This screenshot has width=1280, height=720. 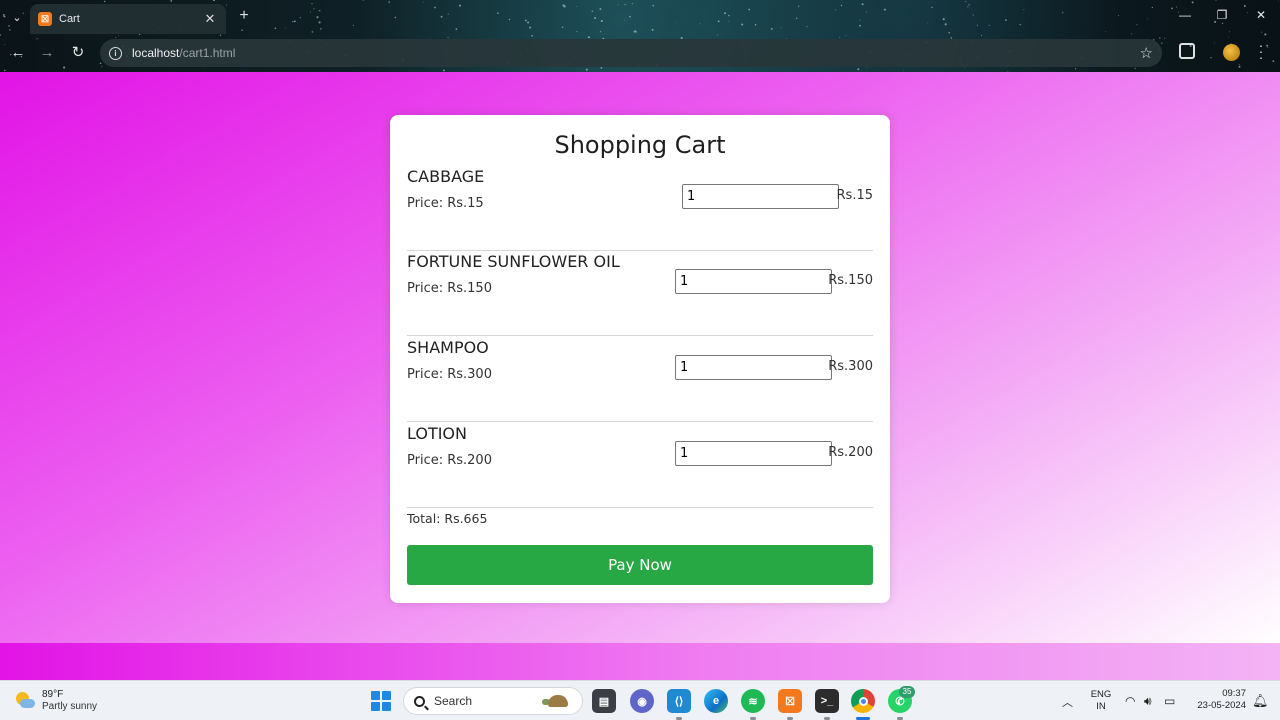 I want to click on xampp-icon: ☒, so click(x=790, y=701).